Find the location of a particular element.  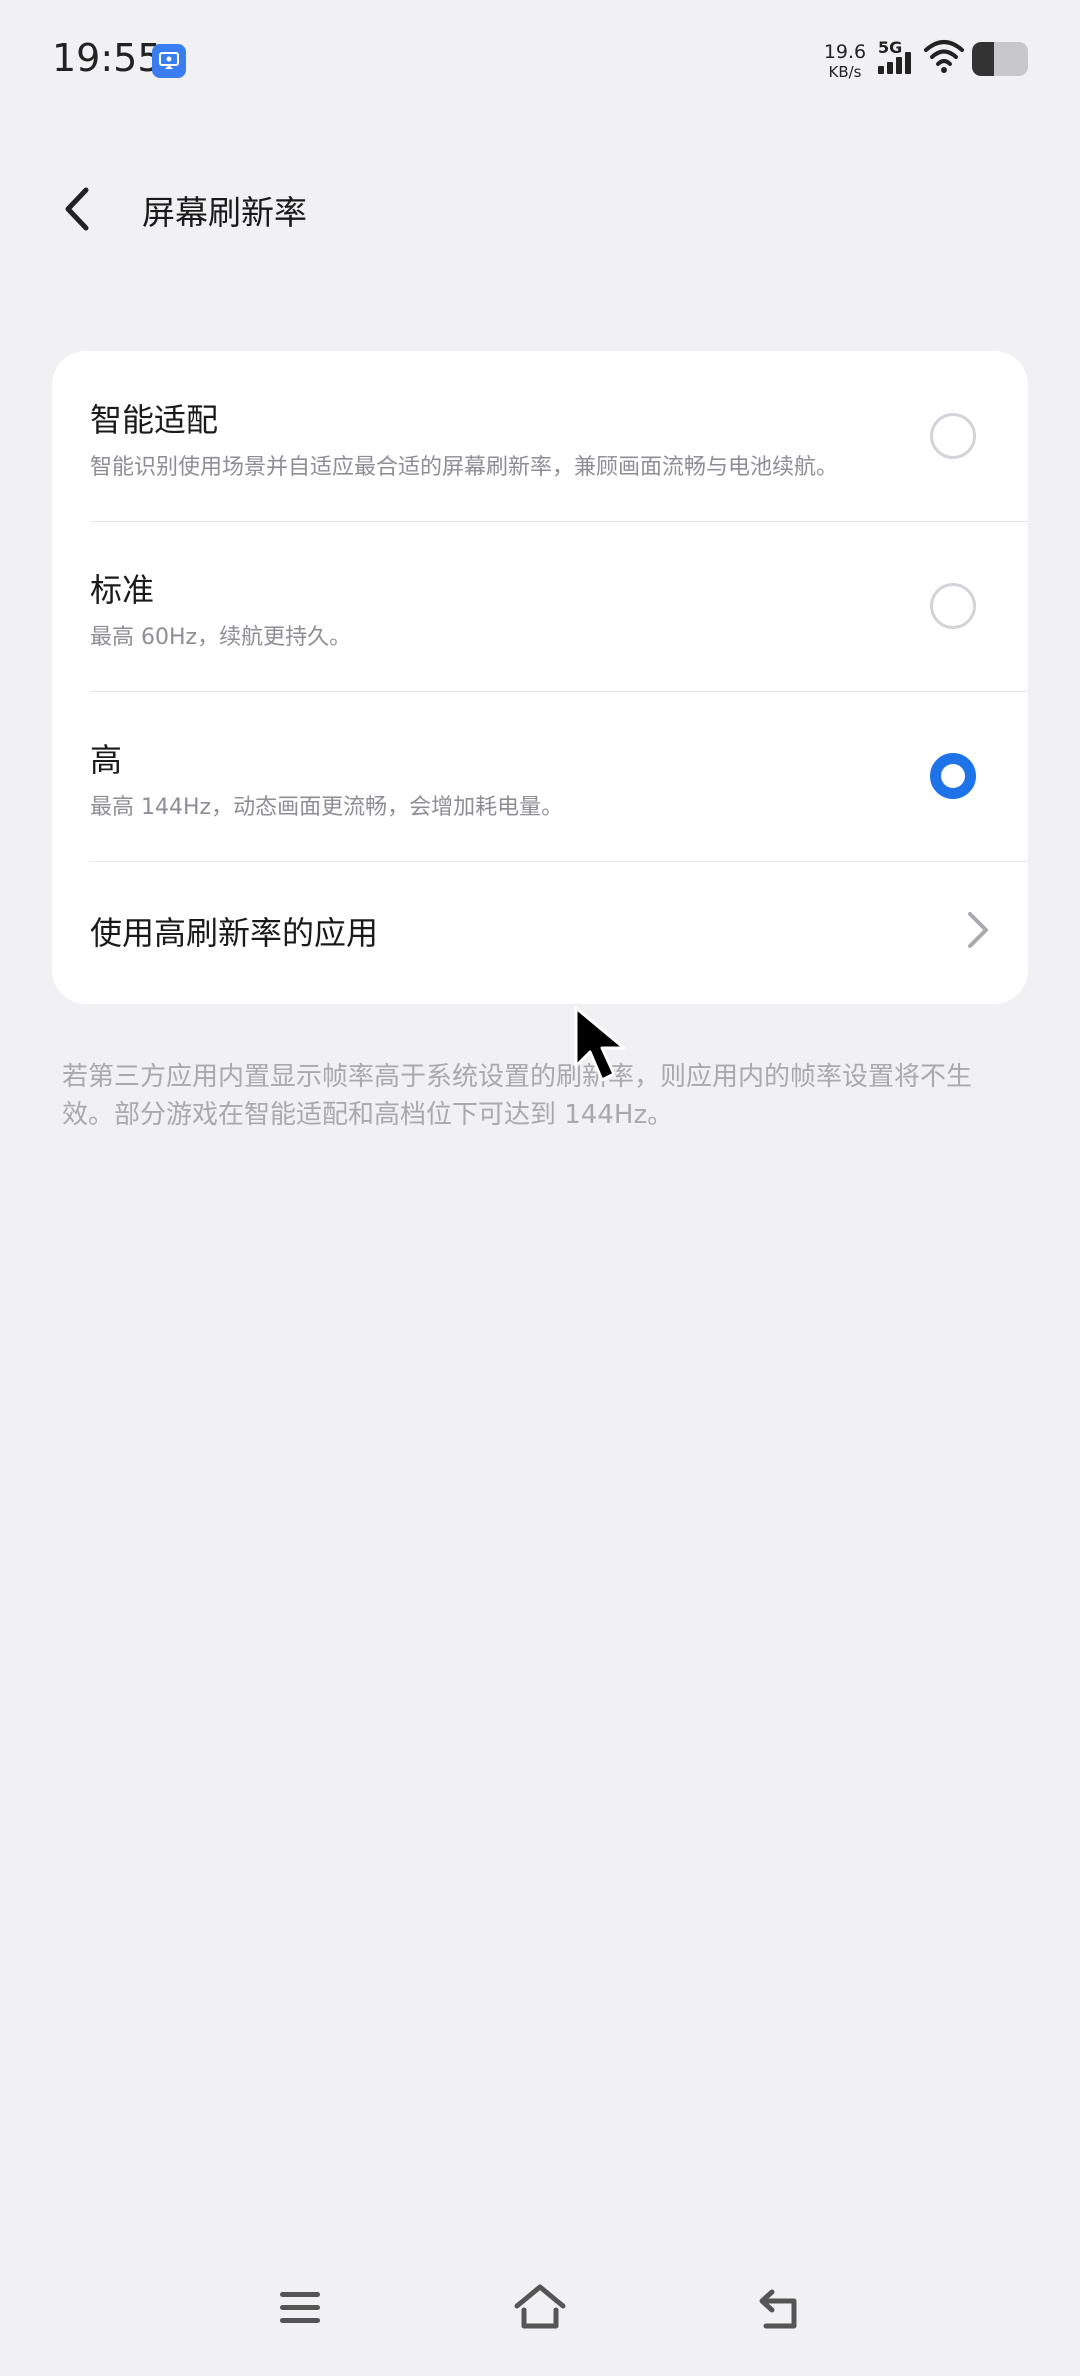

option-standard: 标准 最高 60Hz，续航更持久。 is located at coordinates (540, 607).